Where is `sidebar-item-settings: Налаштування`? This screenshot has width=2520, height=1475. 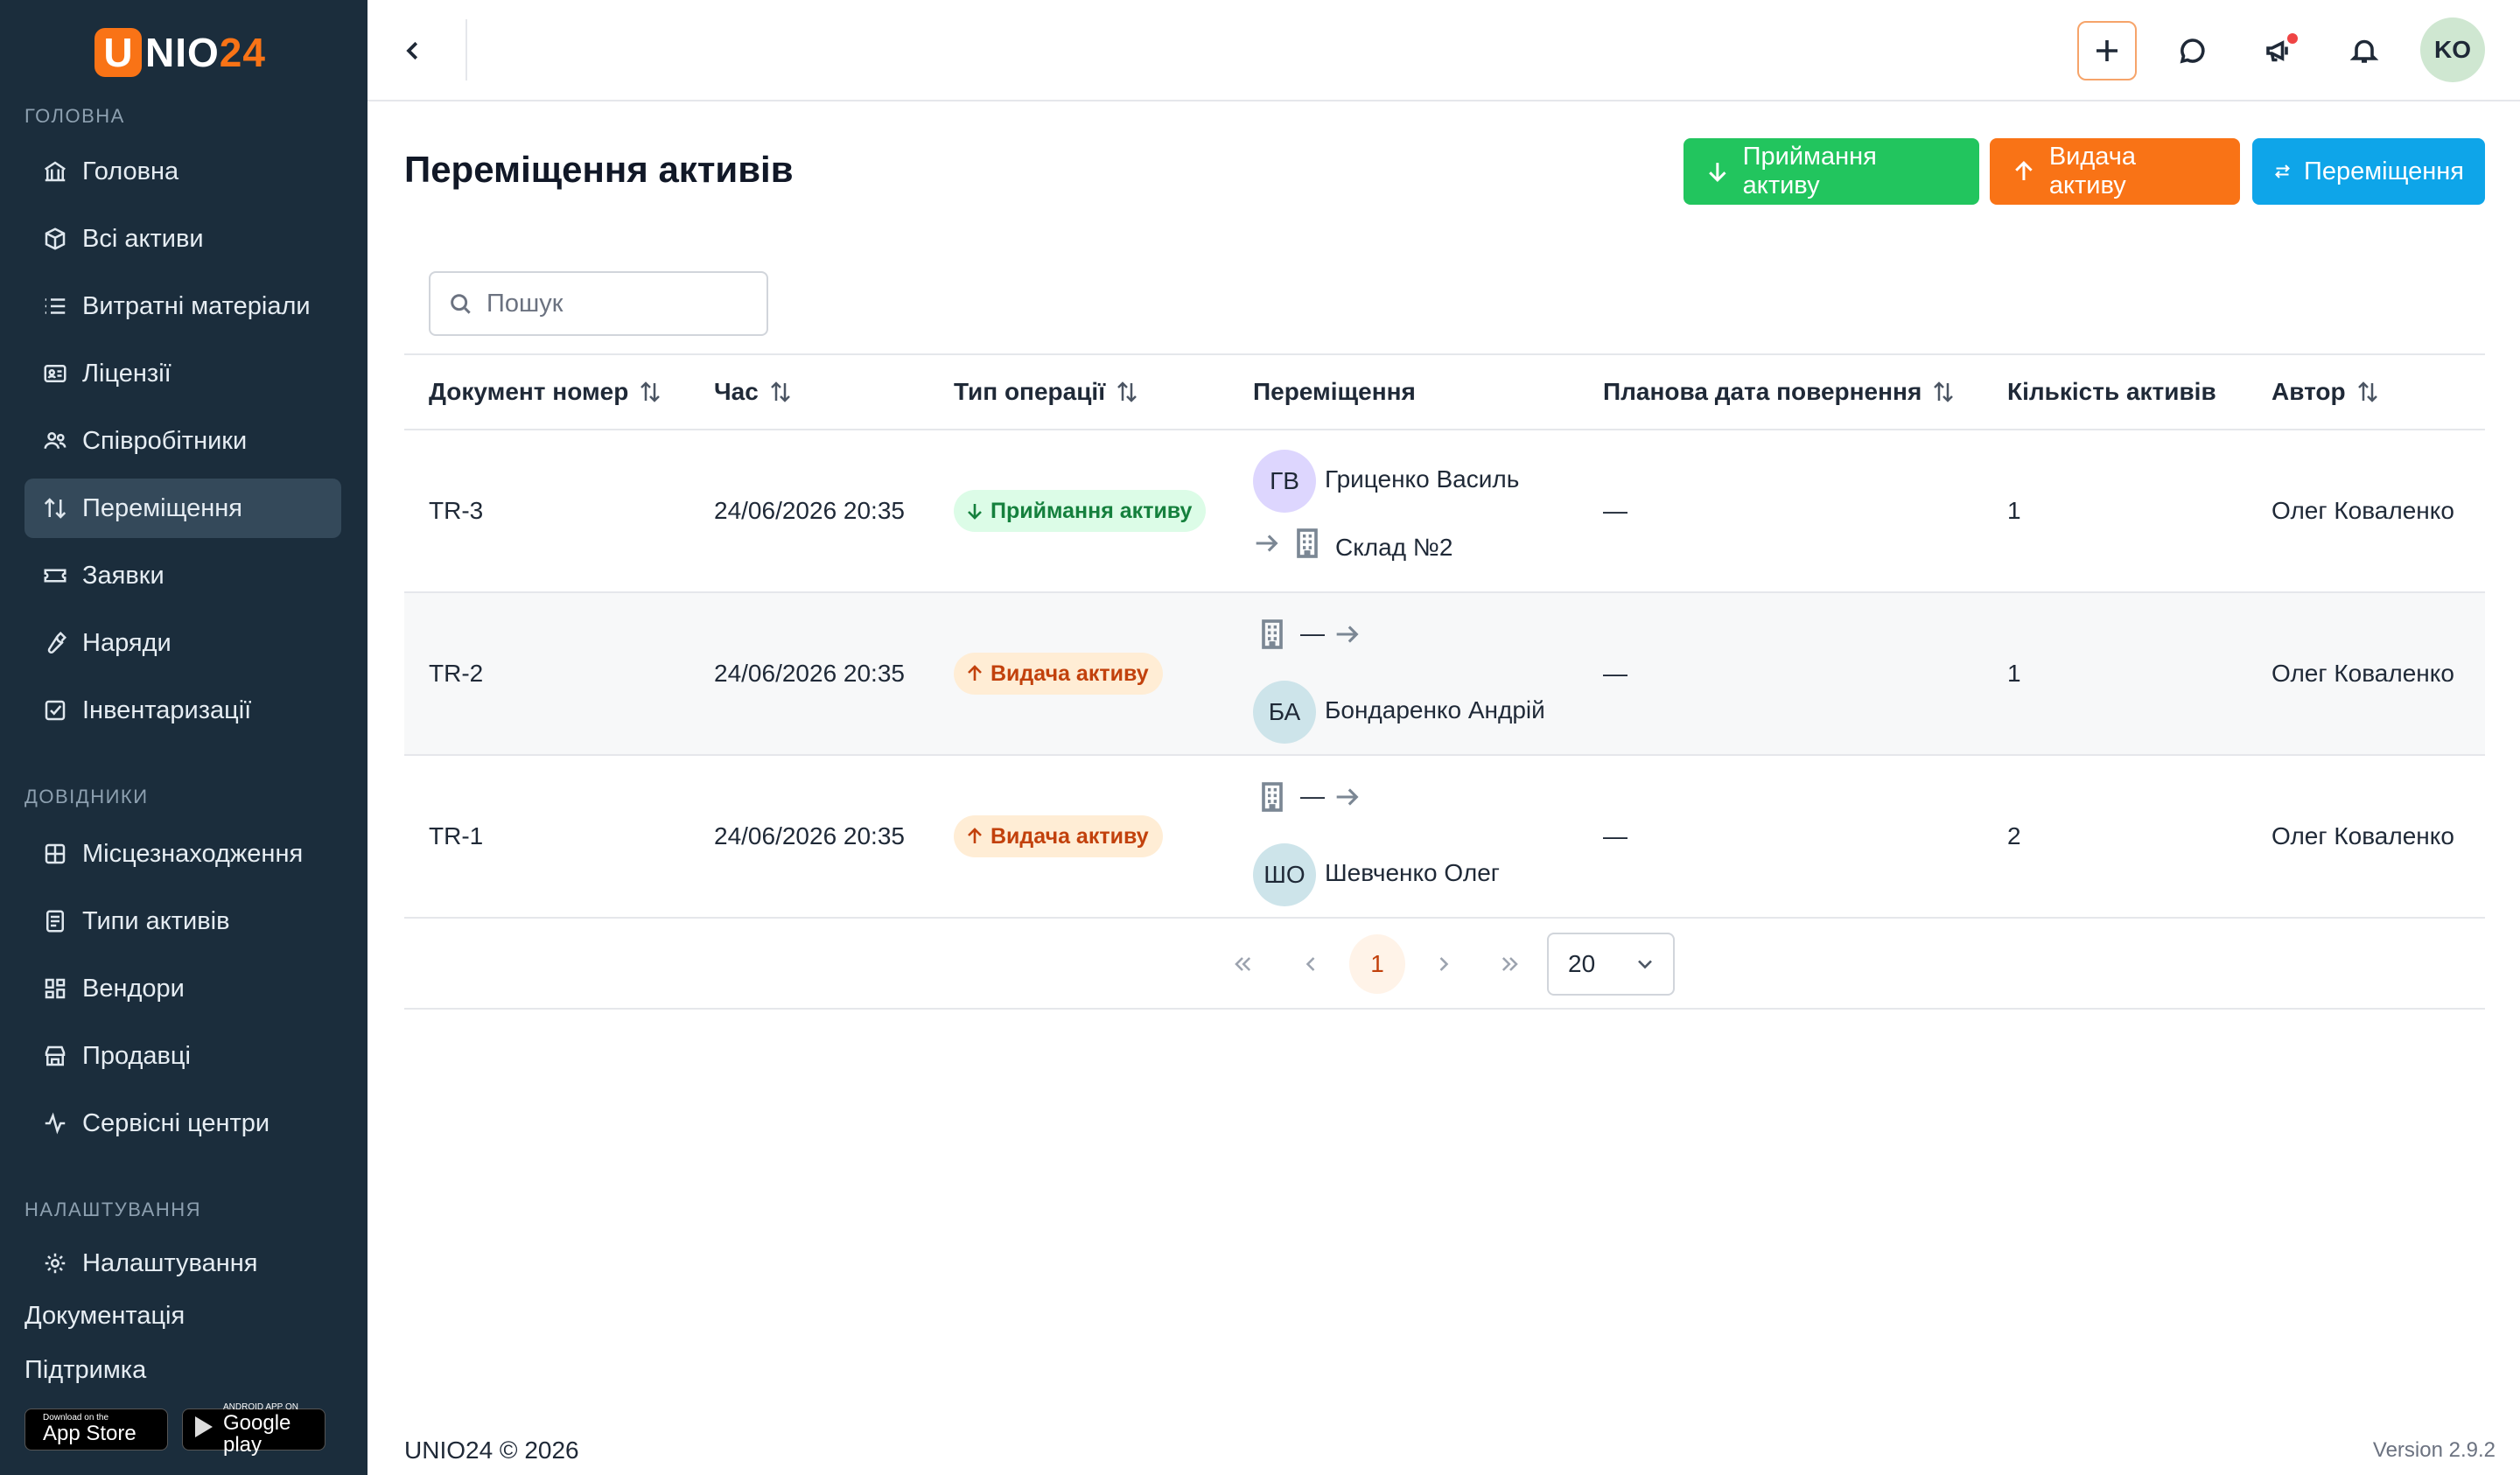 sidebar-item-settings: Налаштування is located at coordinates (182, 1256).